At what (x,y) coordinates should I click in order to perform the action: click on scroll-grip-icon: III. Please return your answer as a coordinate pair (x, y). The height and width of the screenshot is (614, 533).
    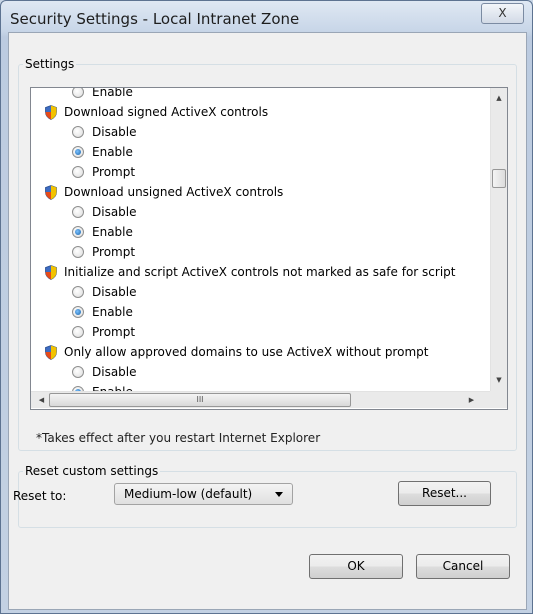
    Looking at the image, I should click on (200, 399).